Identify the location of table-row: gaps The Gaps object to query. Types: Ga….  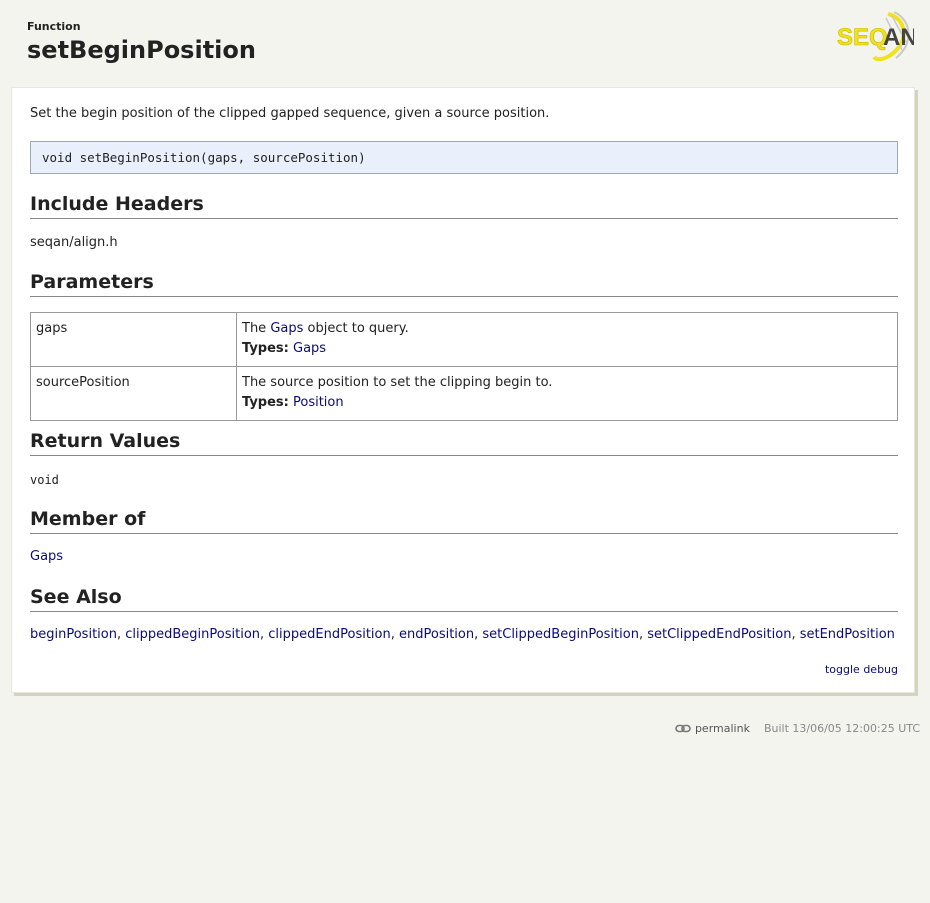
(464, 339).